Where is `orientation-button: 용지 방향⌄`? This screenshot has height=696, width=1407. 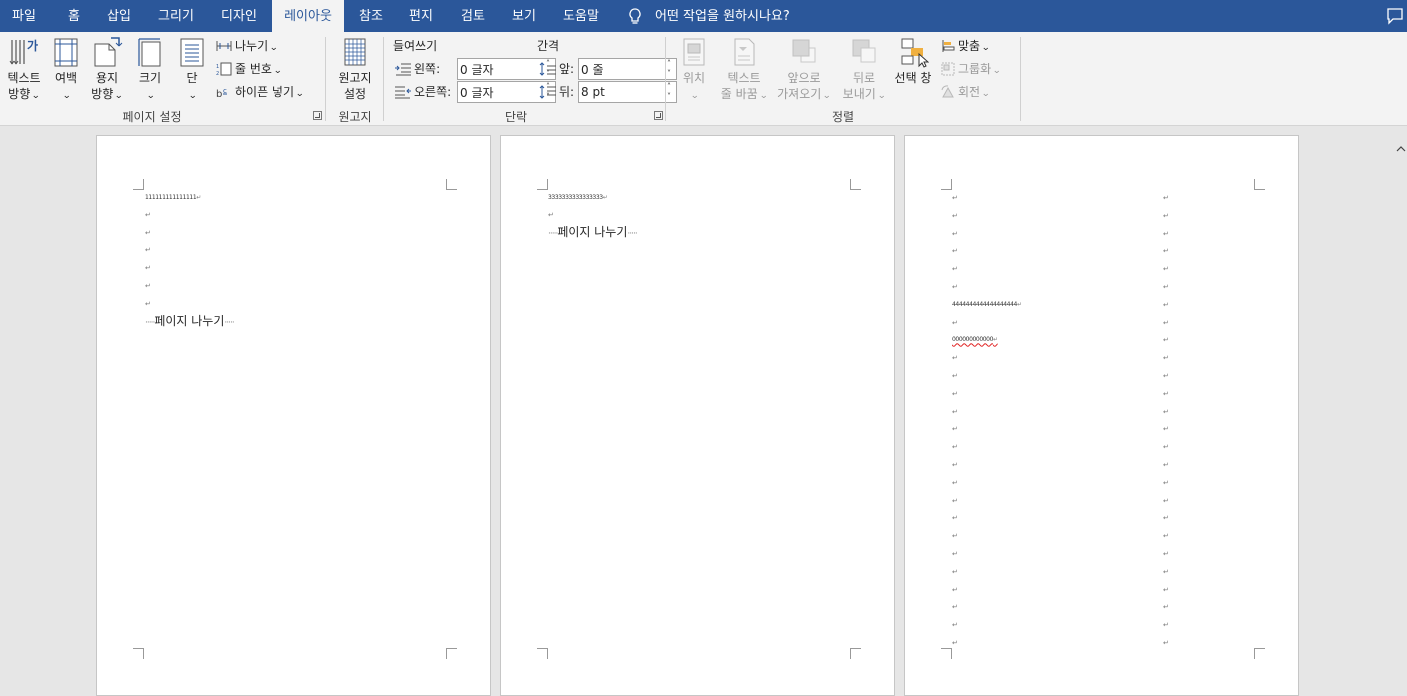
orientation-button: 용지 방향⌄ is located at coordinates (107, 70).